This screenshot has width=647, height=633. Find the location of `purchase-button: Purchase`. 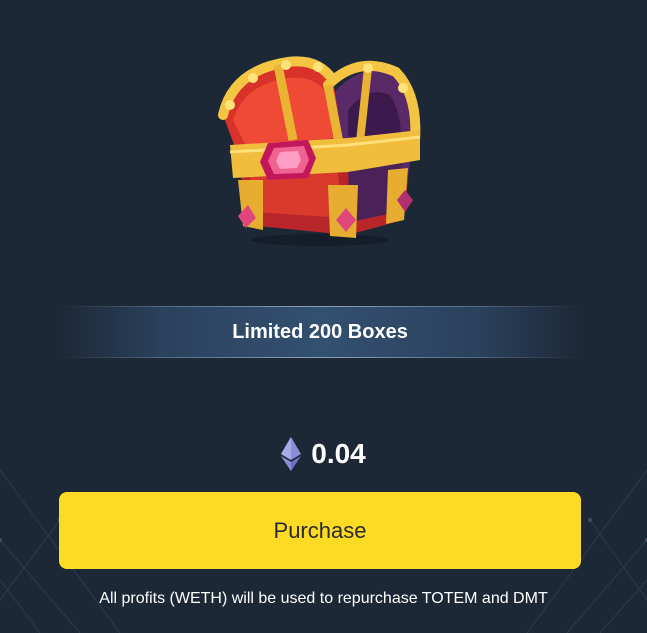

purchase-button: Purchase is located at coordinates (320, 530).